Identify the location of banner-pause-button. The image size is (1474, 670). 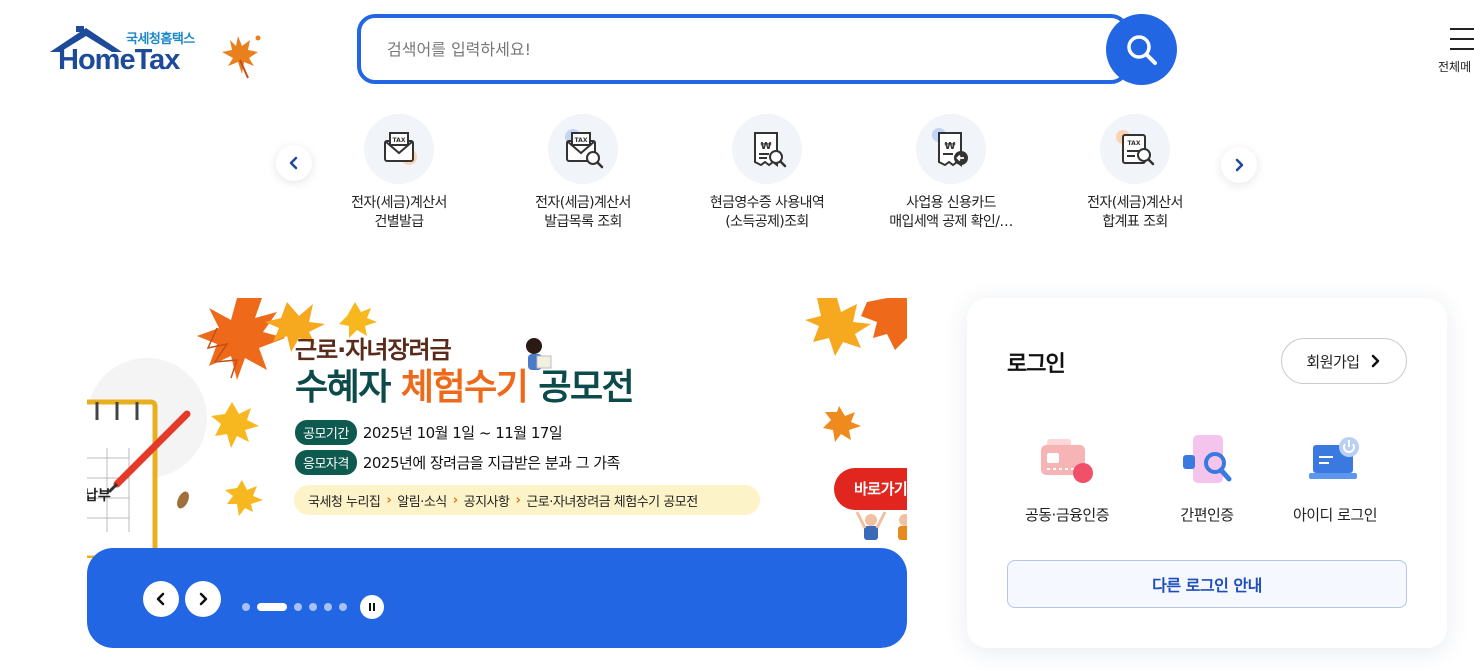
(372, 607).